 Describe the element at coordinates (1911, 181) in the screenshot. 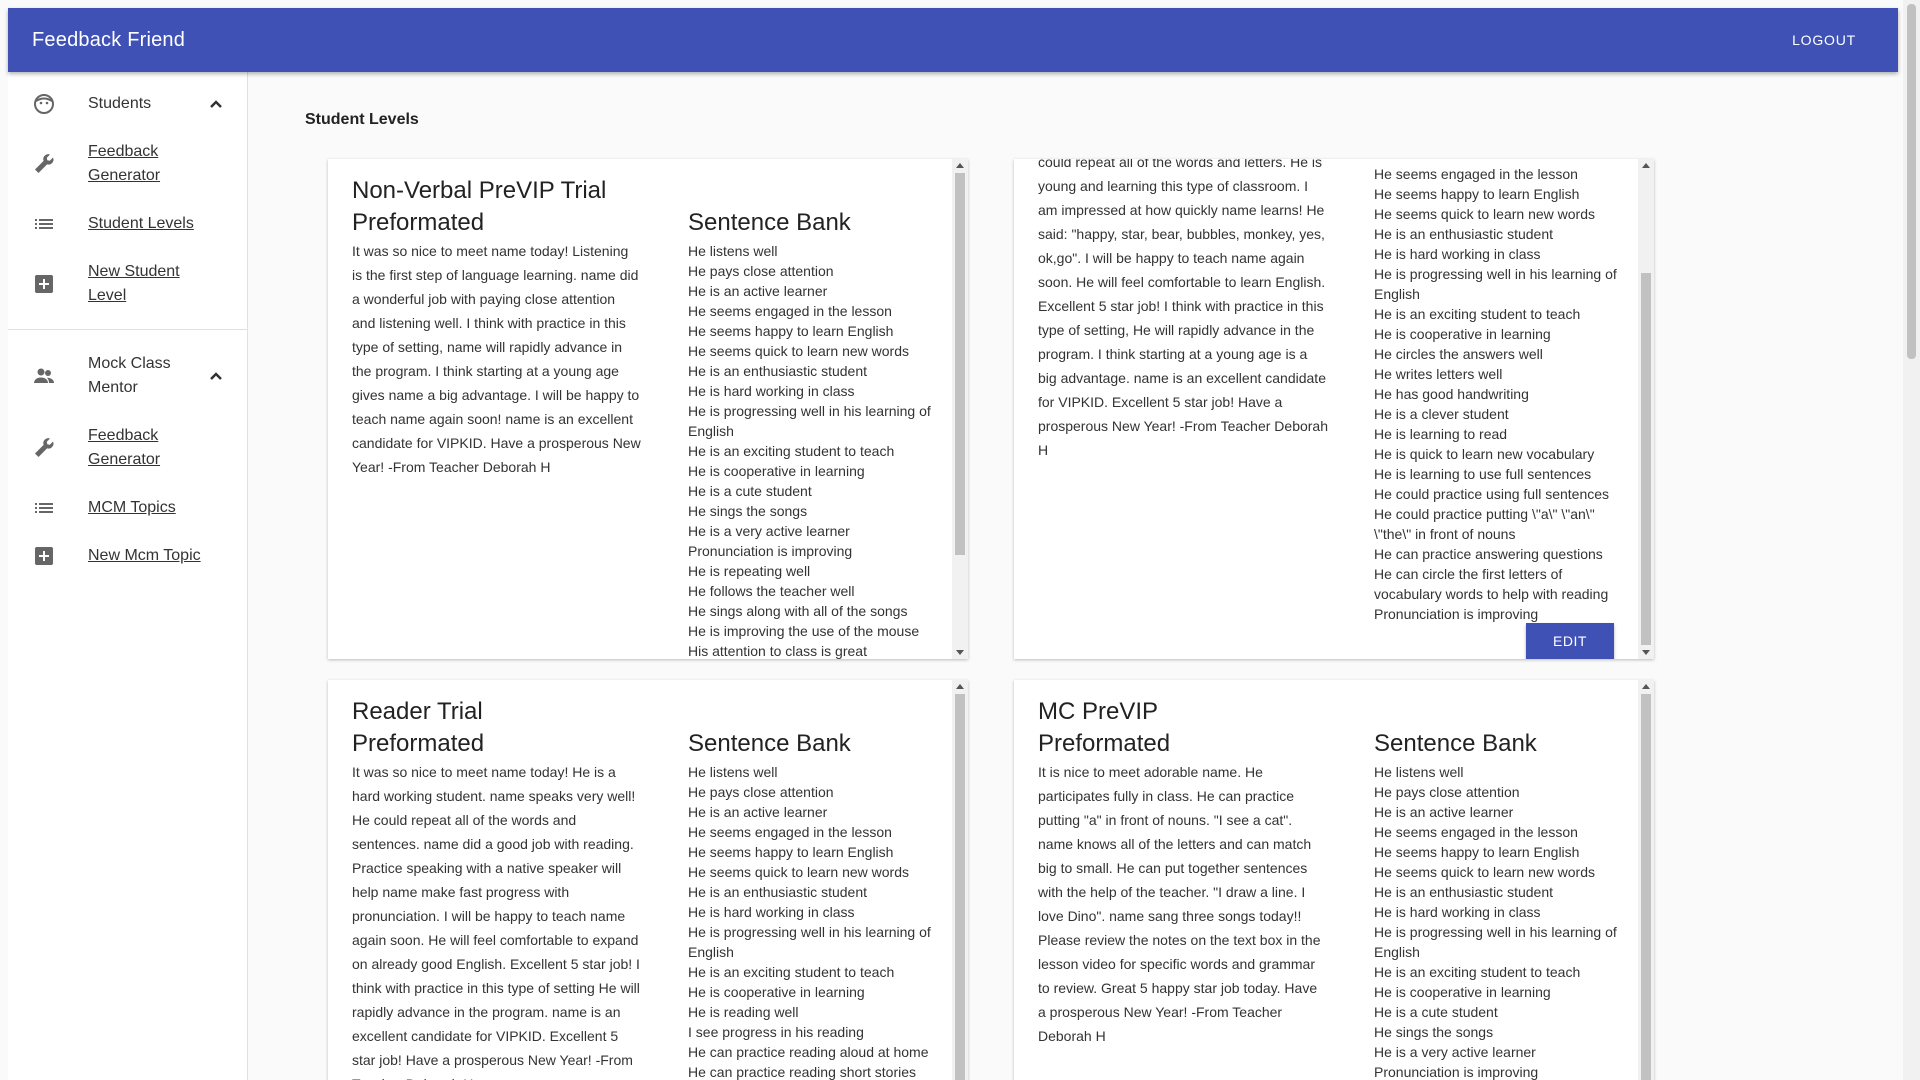

I see `window-scroll-thumb` at that location.